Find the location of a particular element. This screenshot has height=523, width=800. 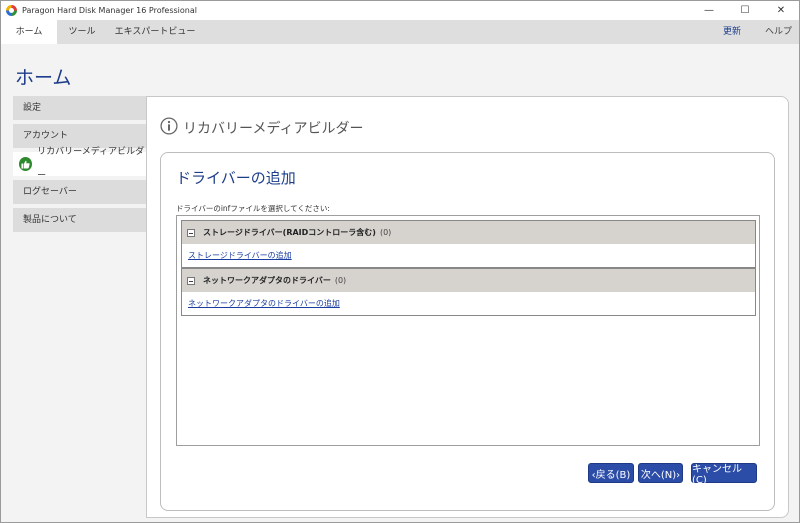

group-header: ネットワークアダプタのドライバー (0) is located at coordinates (468, 280).